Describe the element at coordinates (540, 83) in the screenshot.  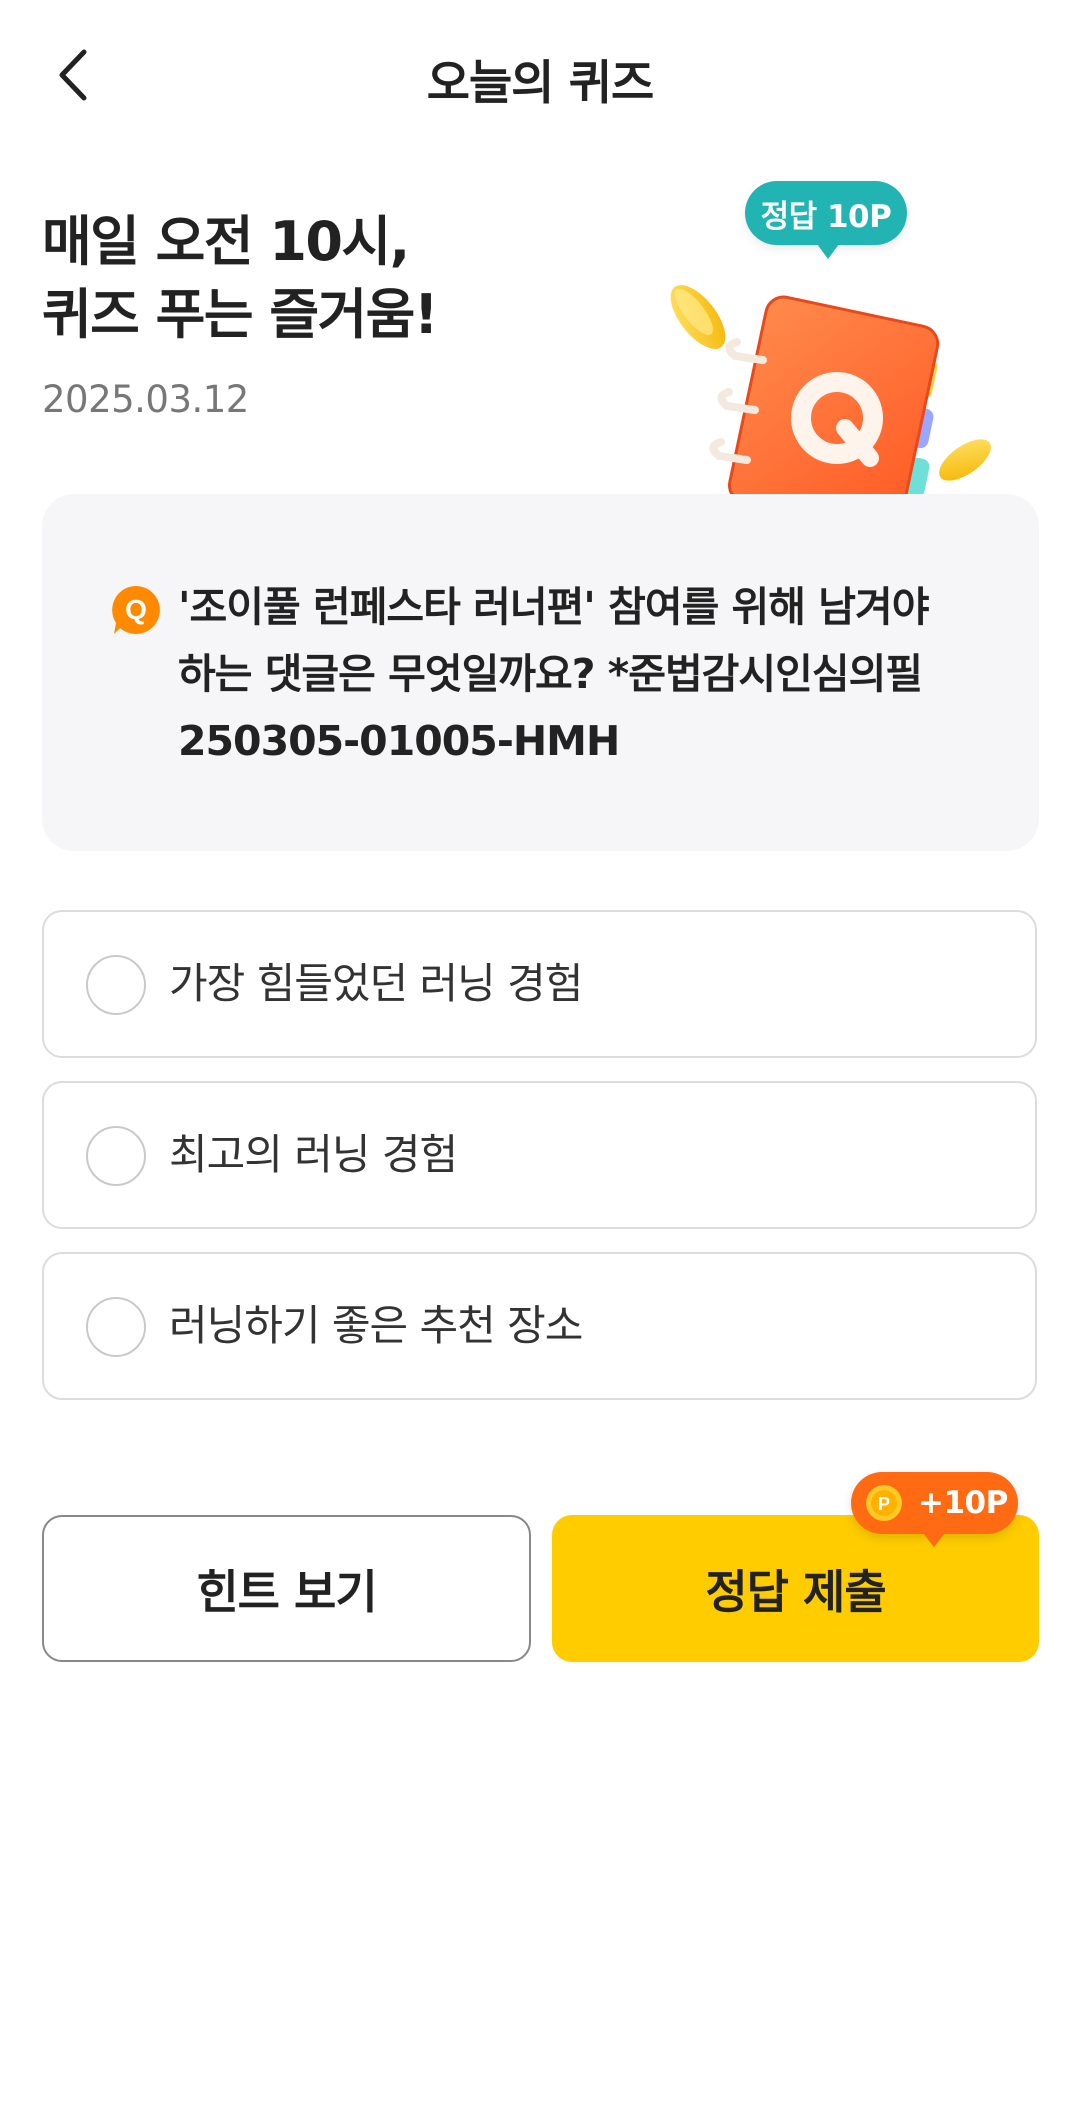
I see `page-title: 오늘의 퀴즈` at that location.